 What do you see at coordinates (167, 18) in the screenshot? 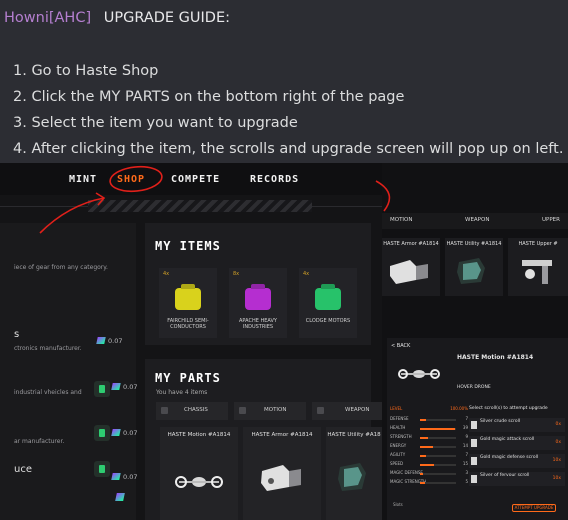
I see `message-title: UPGRADE GUIDE:` at bounding box center [167, 18].